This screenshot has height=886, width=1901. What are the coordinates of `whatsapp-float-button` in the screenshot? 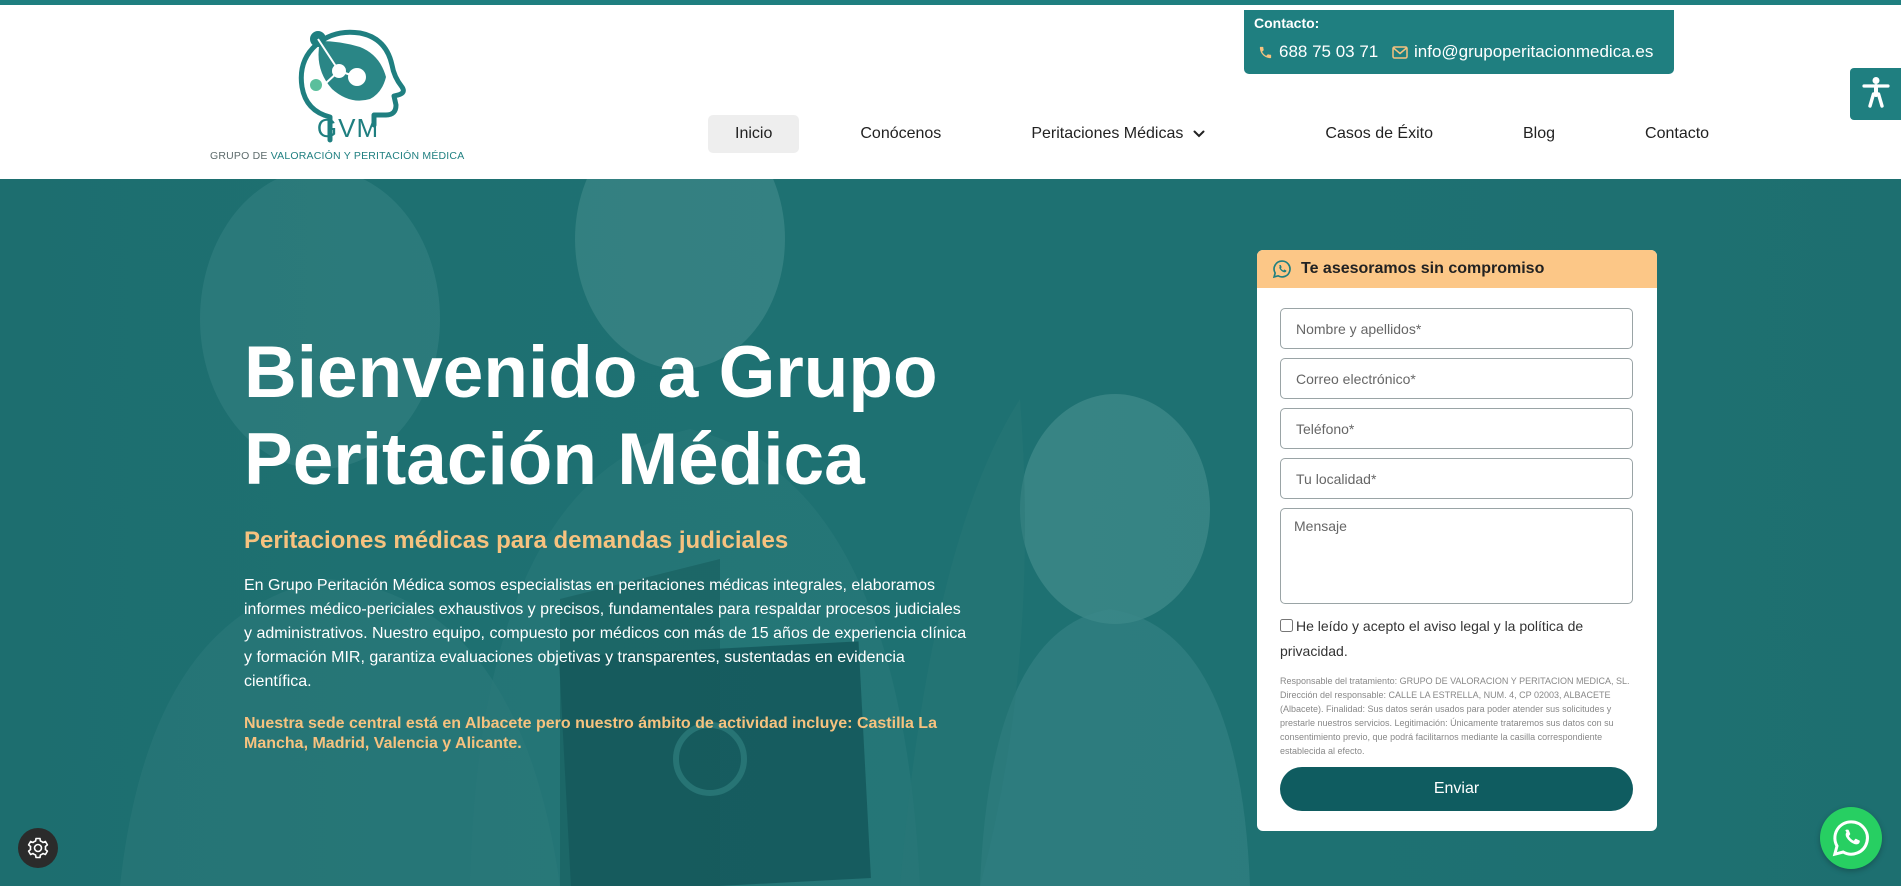 It's located at (1851, 838).